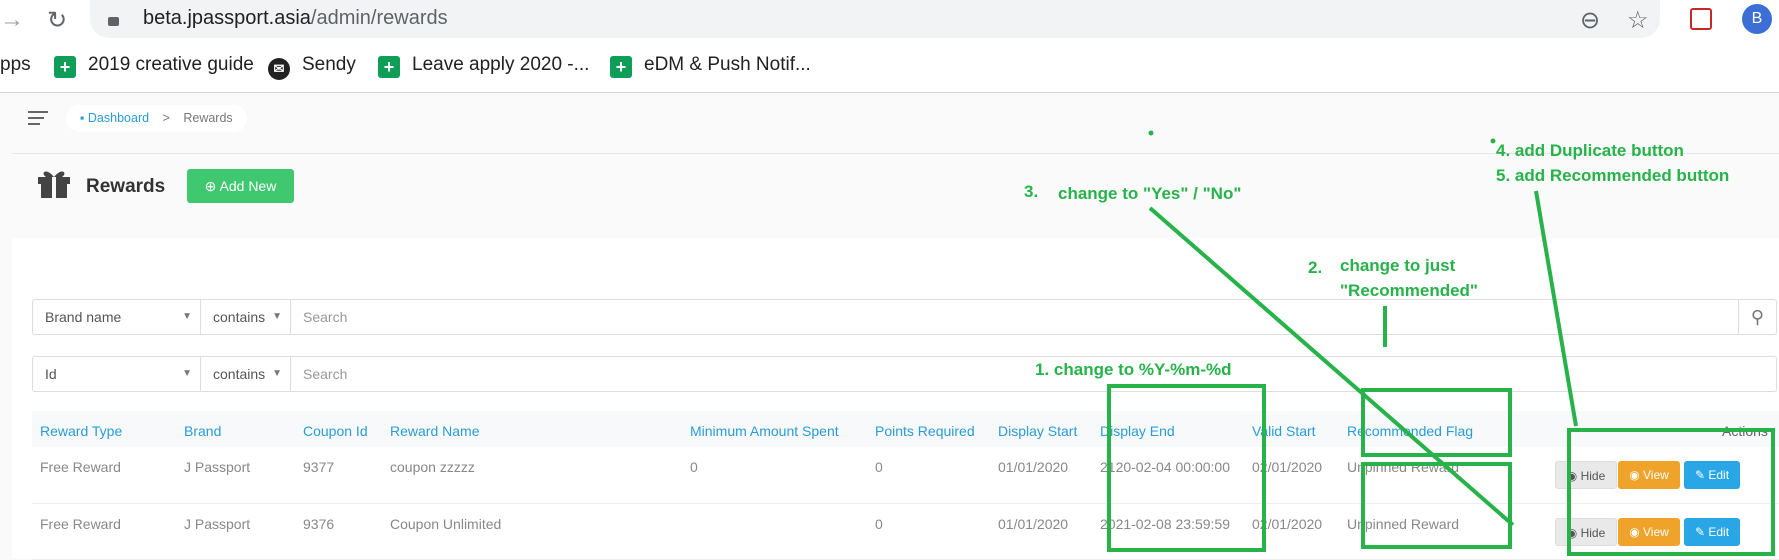  Describe the element at coordinates (329, 64) in the screenshot. I see `bookmark-label: Sendy` at that location.